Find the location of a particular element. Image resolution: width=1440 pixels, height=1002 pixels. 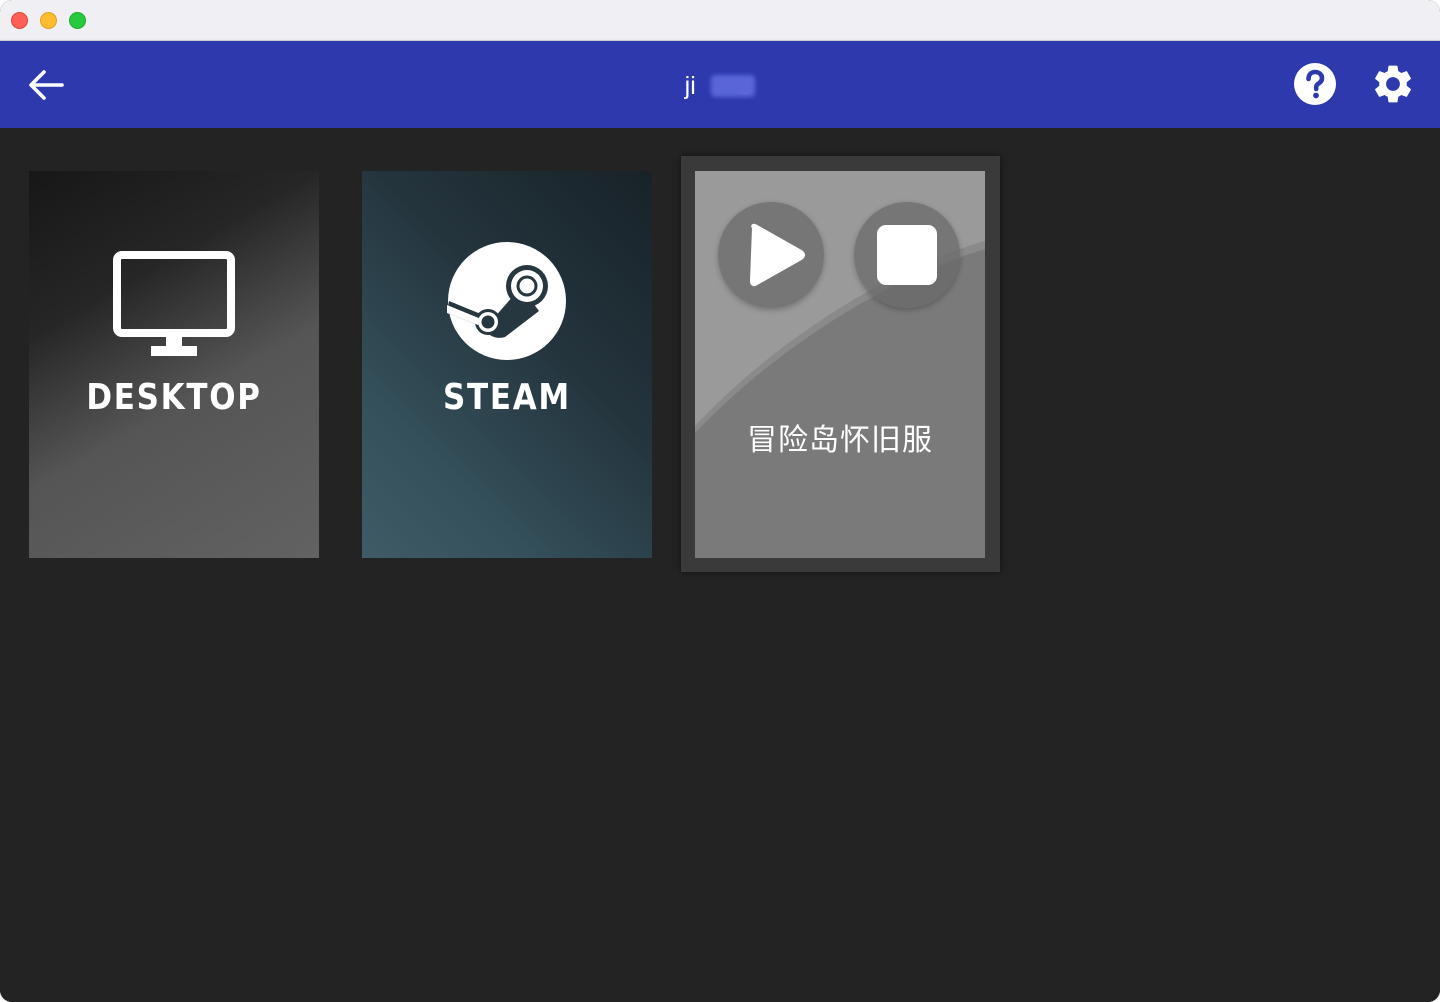

window-zoom-button is located at coordinates (77, 20).